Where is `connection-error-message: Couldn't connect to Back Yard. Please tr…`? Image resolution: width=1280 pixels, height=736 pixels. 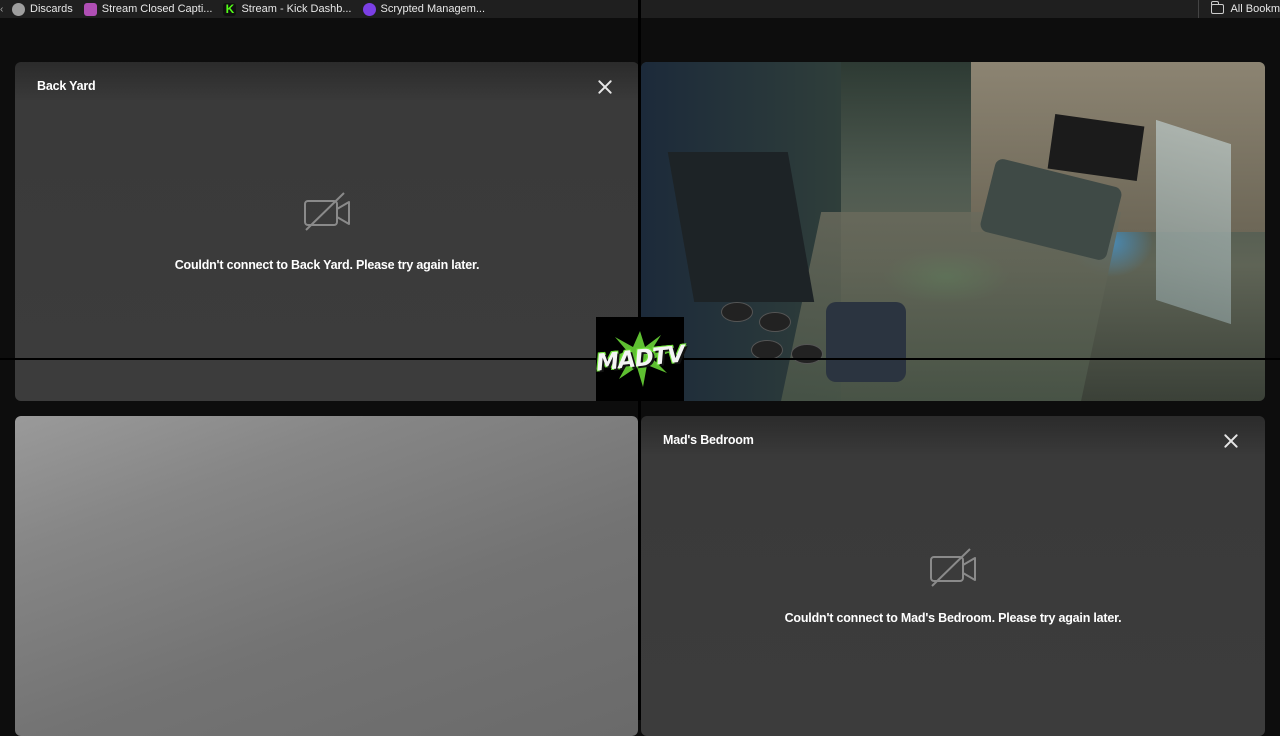
connection-error-message: Couldn't connect to Back Yard. Please tr… is located at coordinates (327, 265).